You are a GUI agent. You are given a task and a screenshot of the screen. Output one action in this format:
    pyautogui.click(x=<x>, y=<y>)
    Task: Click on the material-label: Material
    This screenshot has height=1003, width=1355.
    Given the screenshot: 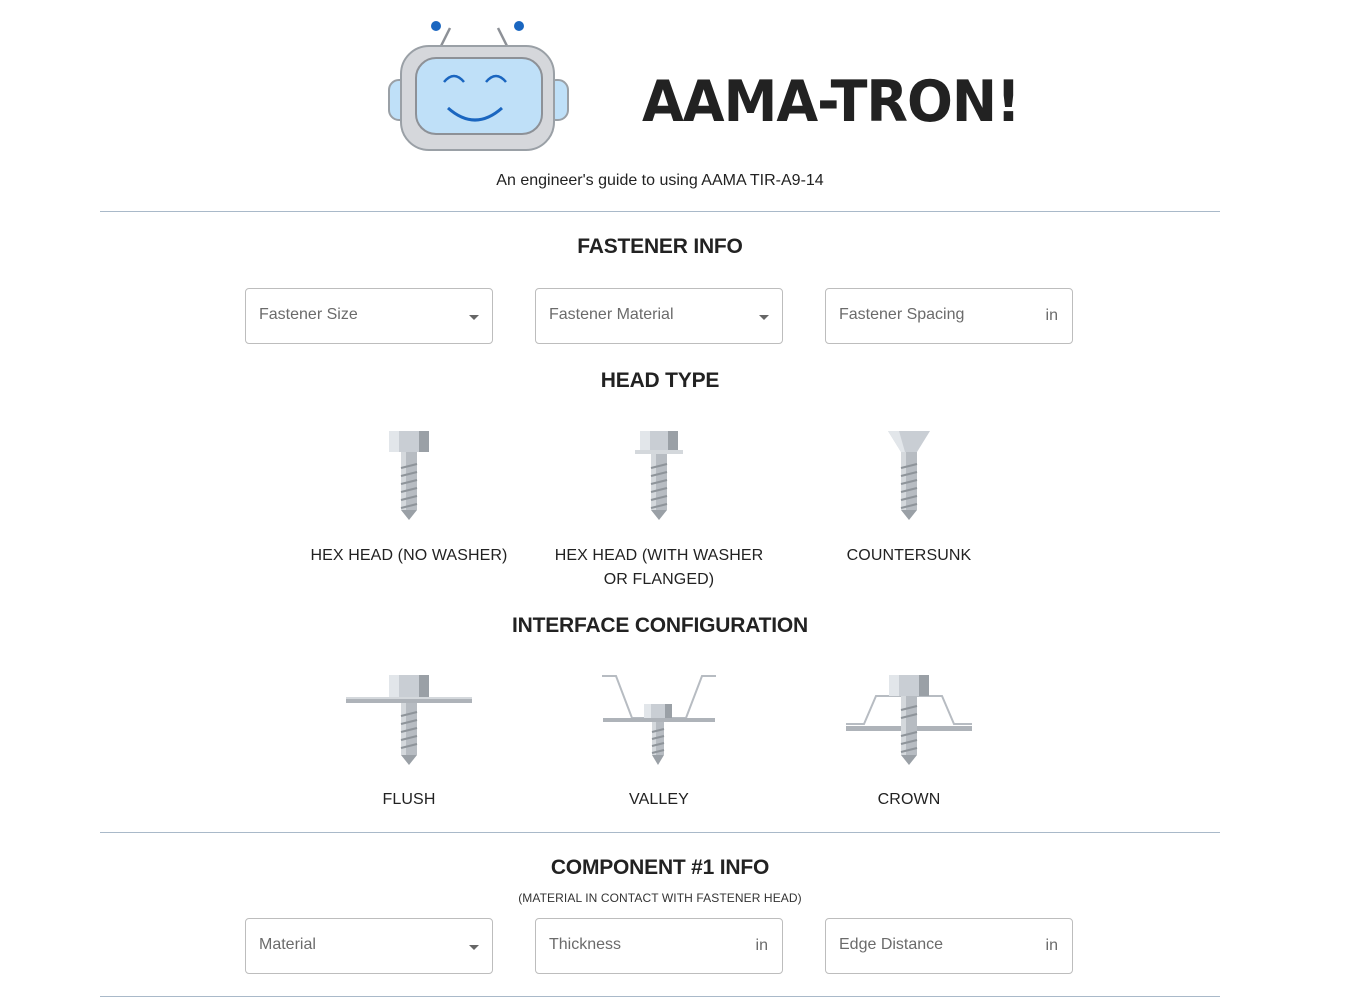 What is the action you would take?
    pyautogui.click(x=287, y=944)
    